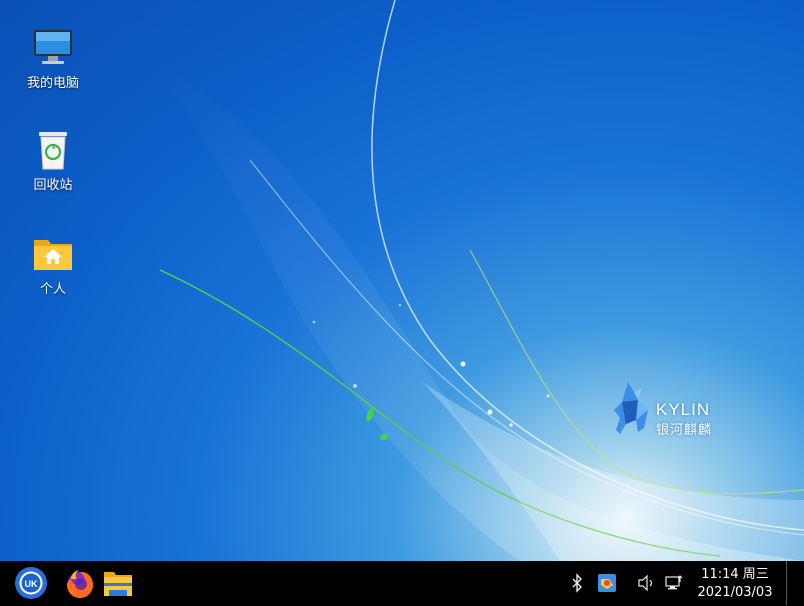 This screenshot has width=804, height=606. I want to click on desktop-icon-trash: 回收站, so click(53, 160).